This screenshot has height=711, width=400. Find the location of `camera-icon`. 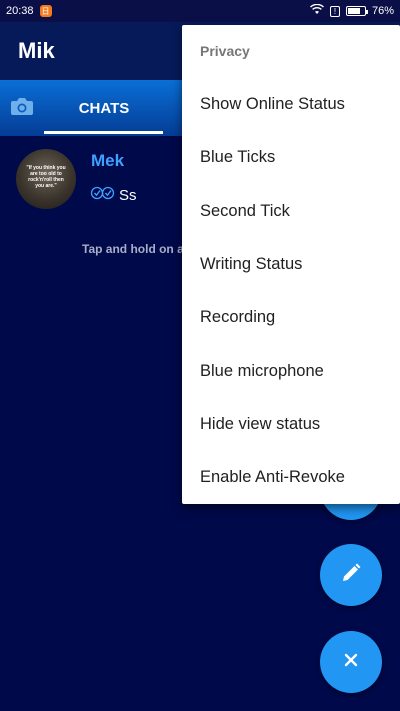

camera-icon is located at coordinates (22, 108).